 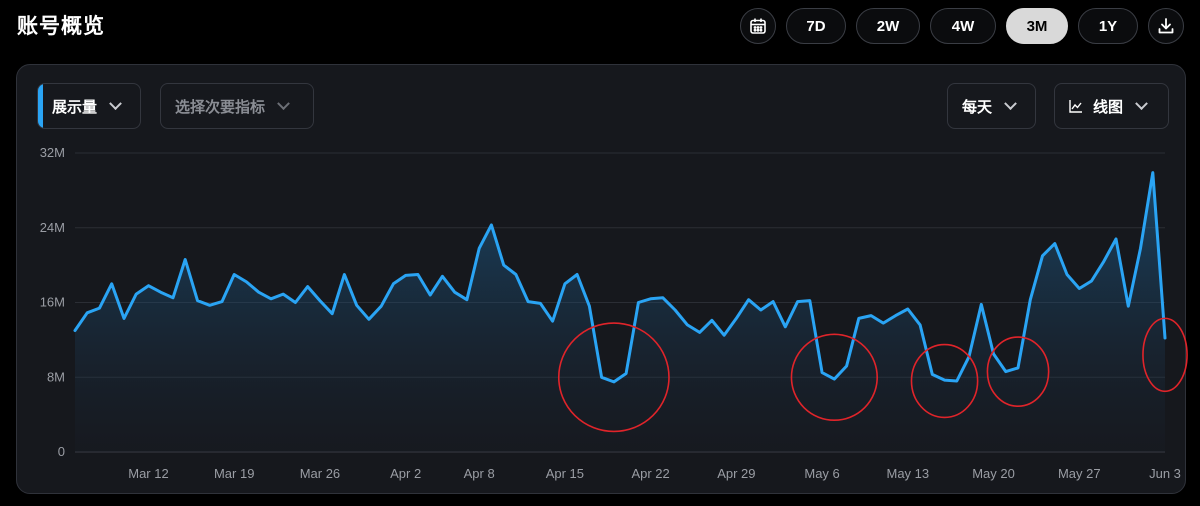 What do you see at coordinates (234, 473) in the screenshot?
I see `x-tick-label: Mar 19` at bounding box center [234, 473].